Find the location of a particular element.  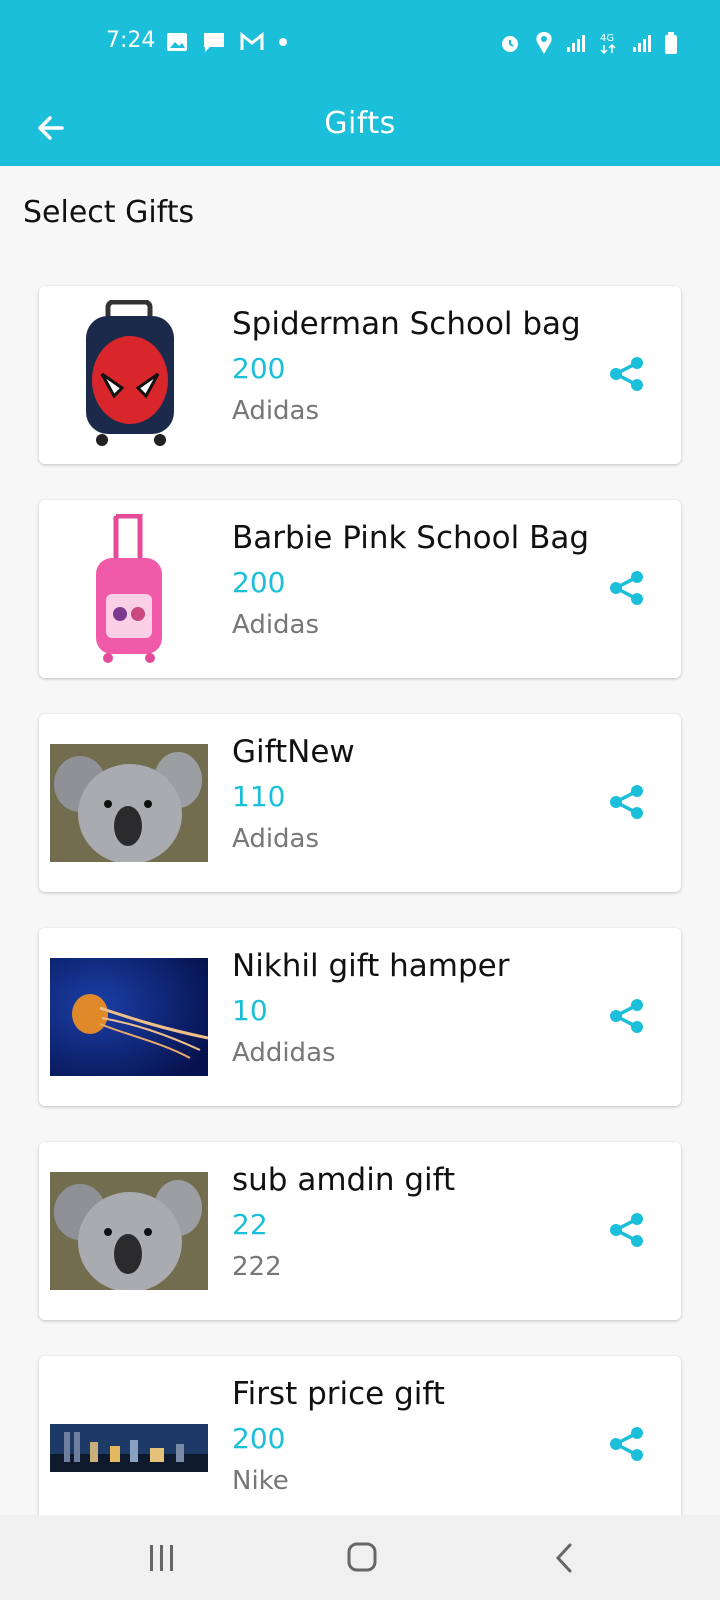

status-time: 7:24 is located at coordinates (131, 40).